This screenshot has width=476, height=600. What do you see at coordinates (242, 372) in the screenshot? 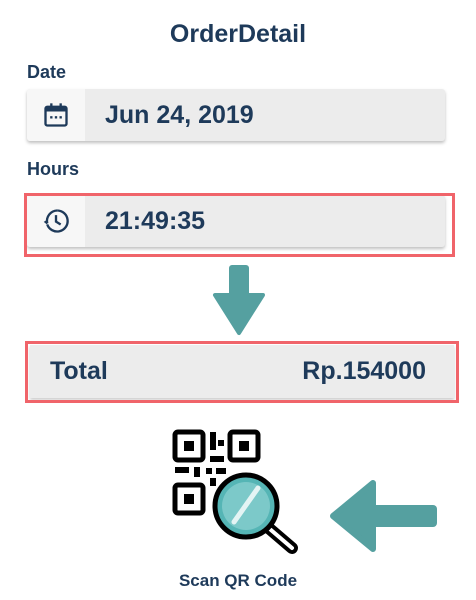
I see `total-highlight-box` at bounding box center [242, 372].